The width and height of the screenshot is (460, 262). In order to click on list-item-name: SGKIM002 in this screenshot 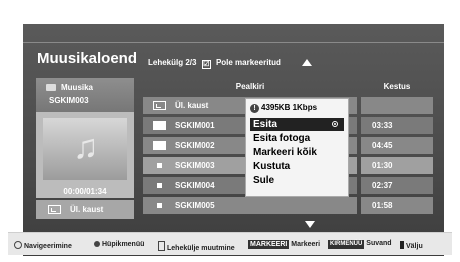, I will do `click(195, 145)`.